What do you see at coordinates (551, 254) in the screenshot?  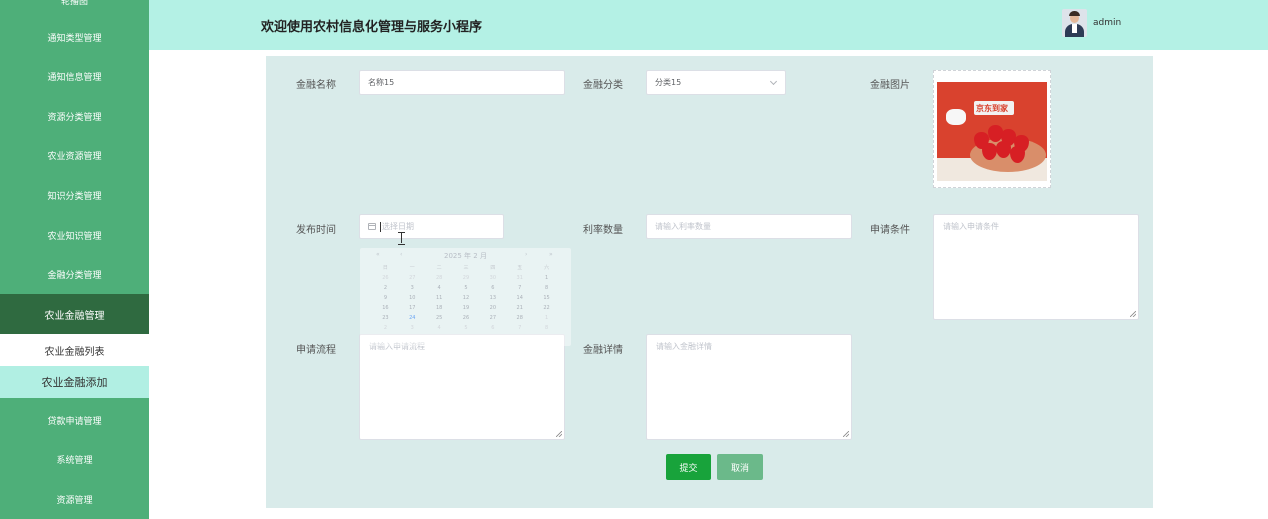 I see `next-year-button: »` at bounding box center [551, 254].